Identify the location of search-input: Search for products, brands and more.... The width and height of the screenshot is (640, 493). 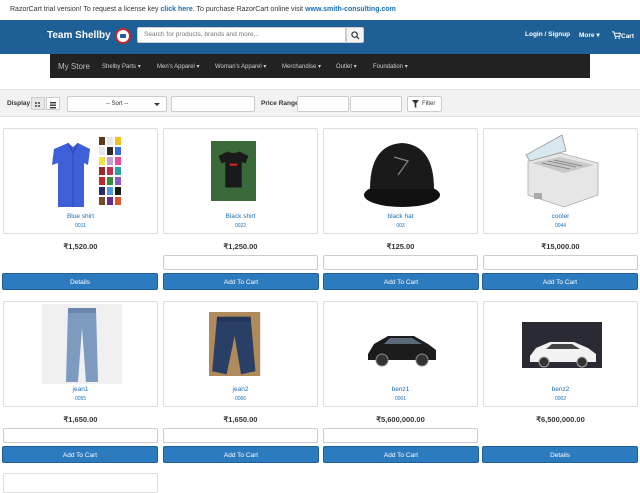
(241, 35).